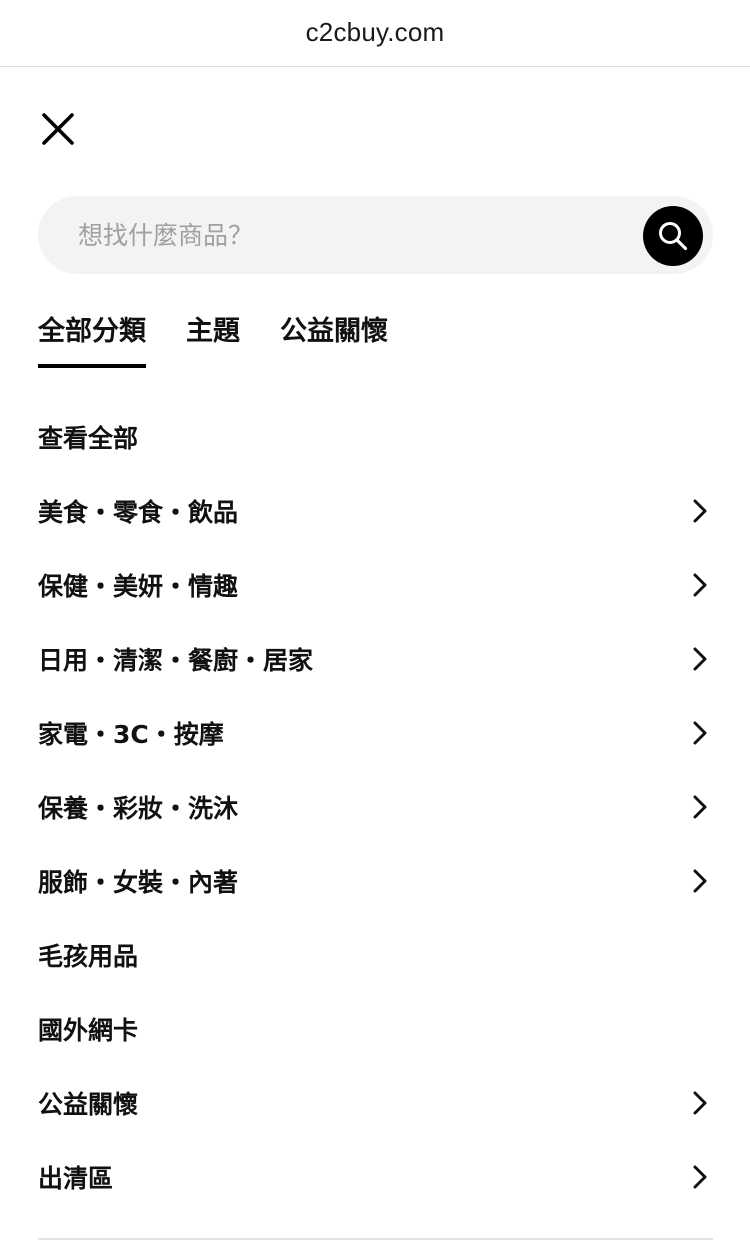 Image resolution: width=750 pixels, height=1245 pixels. I want to click on tab-charity: 公益關懷, so click(334, 337).